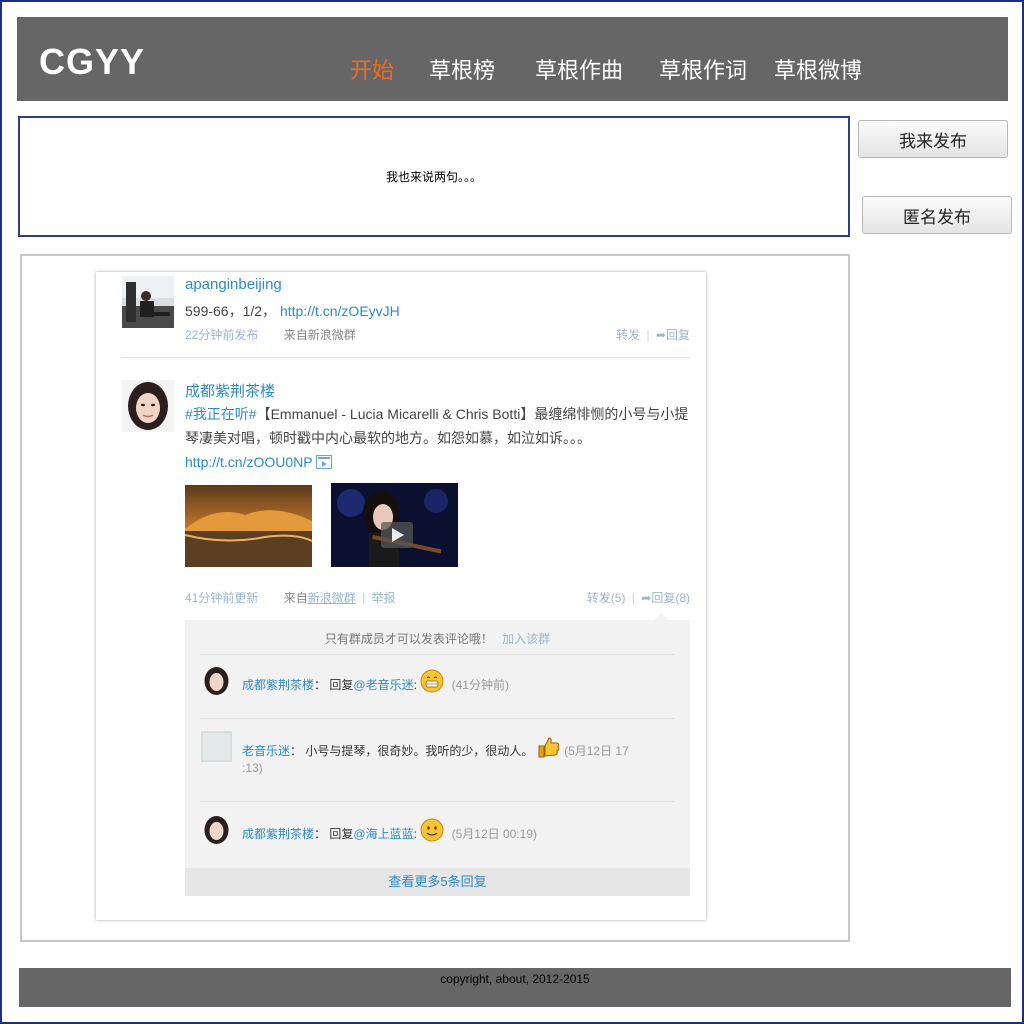 This screenshot has width=1024, height=1024. Describe the element at coordinates (415, 685) in the screenshot. I see `comment1-colon: :` at that location.